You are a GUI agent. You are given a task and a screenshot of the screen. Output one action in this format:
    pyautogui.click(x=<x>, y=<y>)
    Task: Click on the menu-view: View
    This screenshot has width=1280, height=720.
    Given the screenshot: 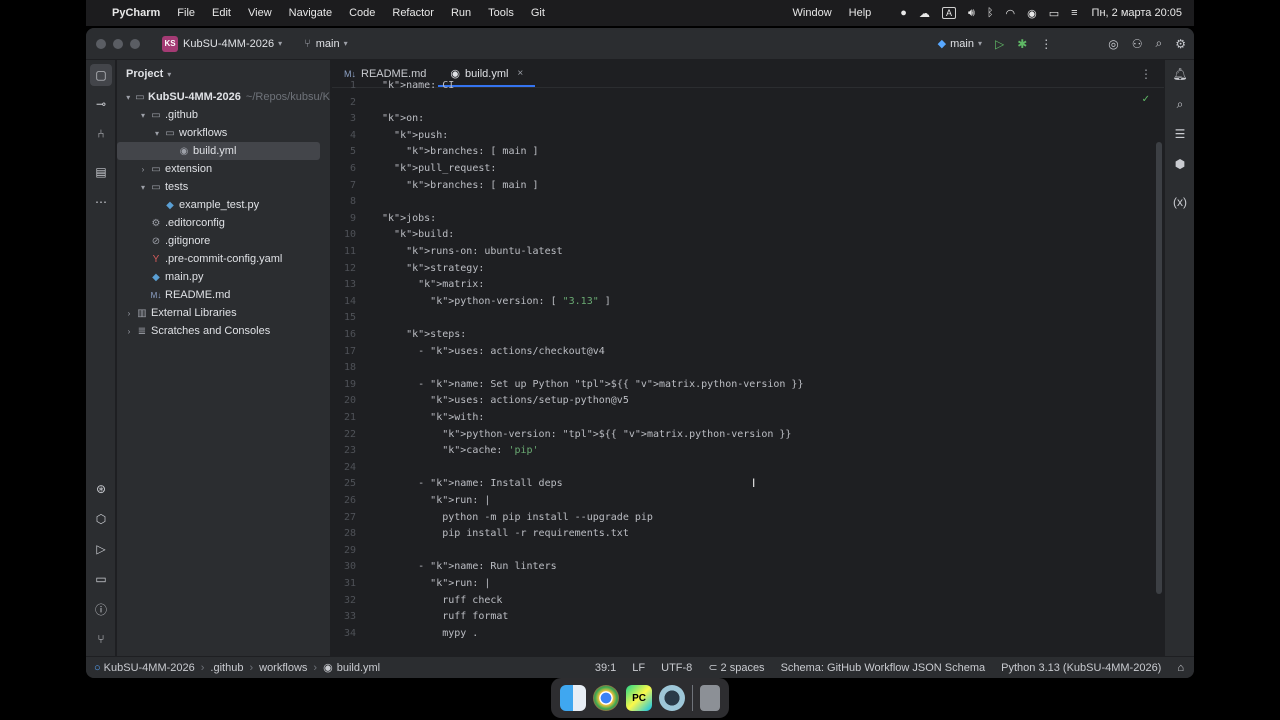 What is the action you would take?
    pyautogui.click(x=260, y=13)
    